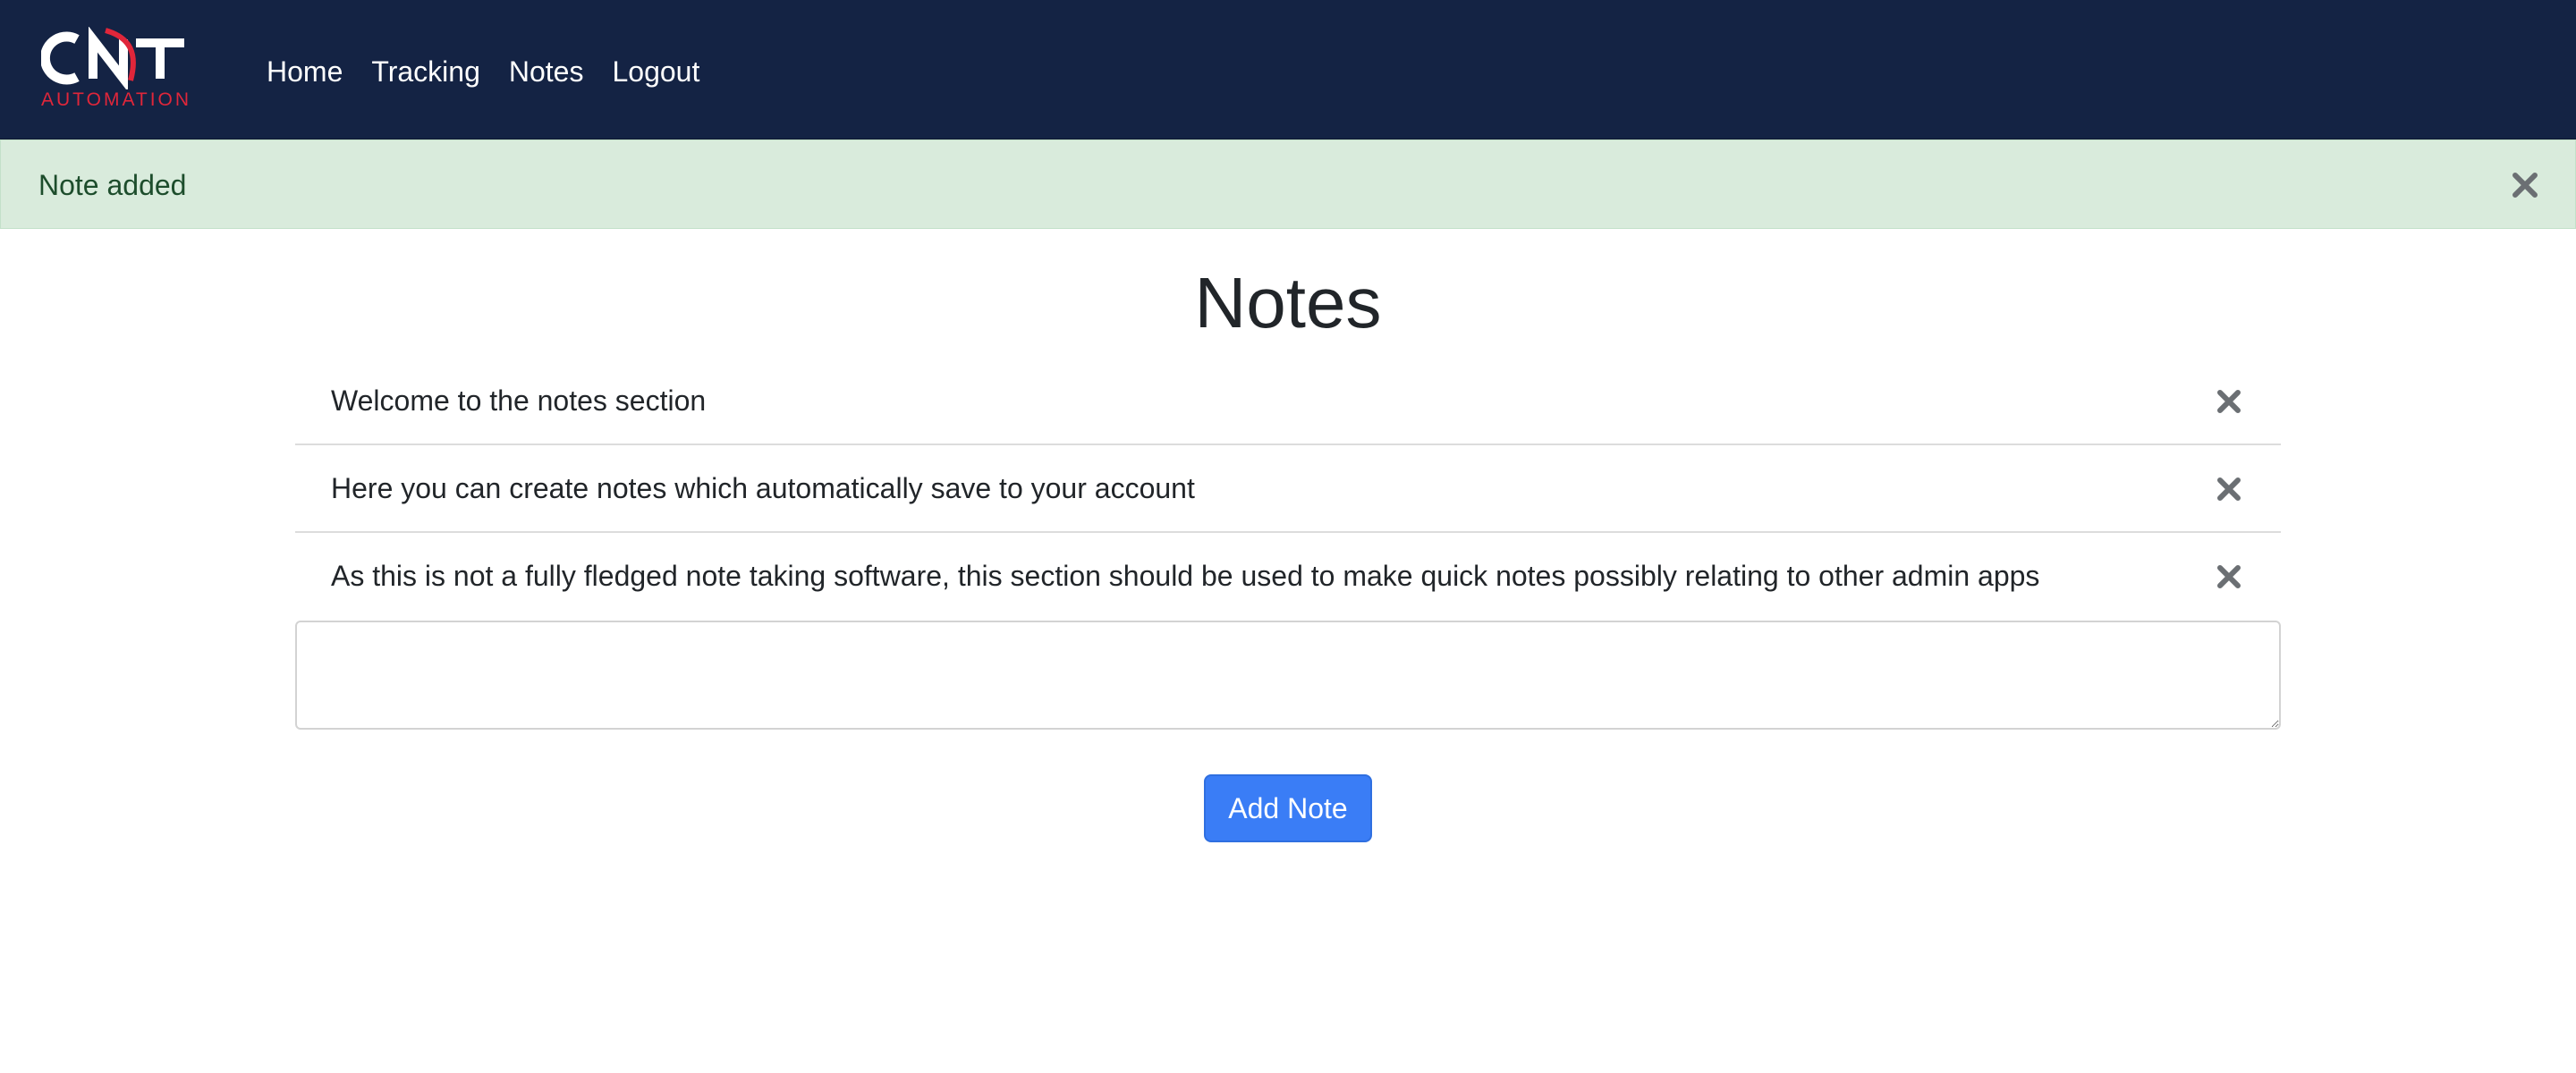 Image resolution: width=2576 pixels, height=1073 pixels. What do you see at coordinates (1288, 401) in the screenshot?
I see `list-item: Welcome to the notes section` at bounding box center [1288, 401].